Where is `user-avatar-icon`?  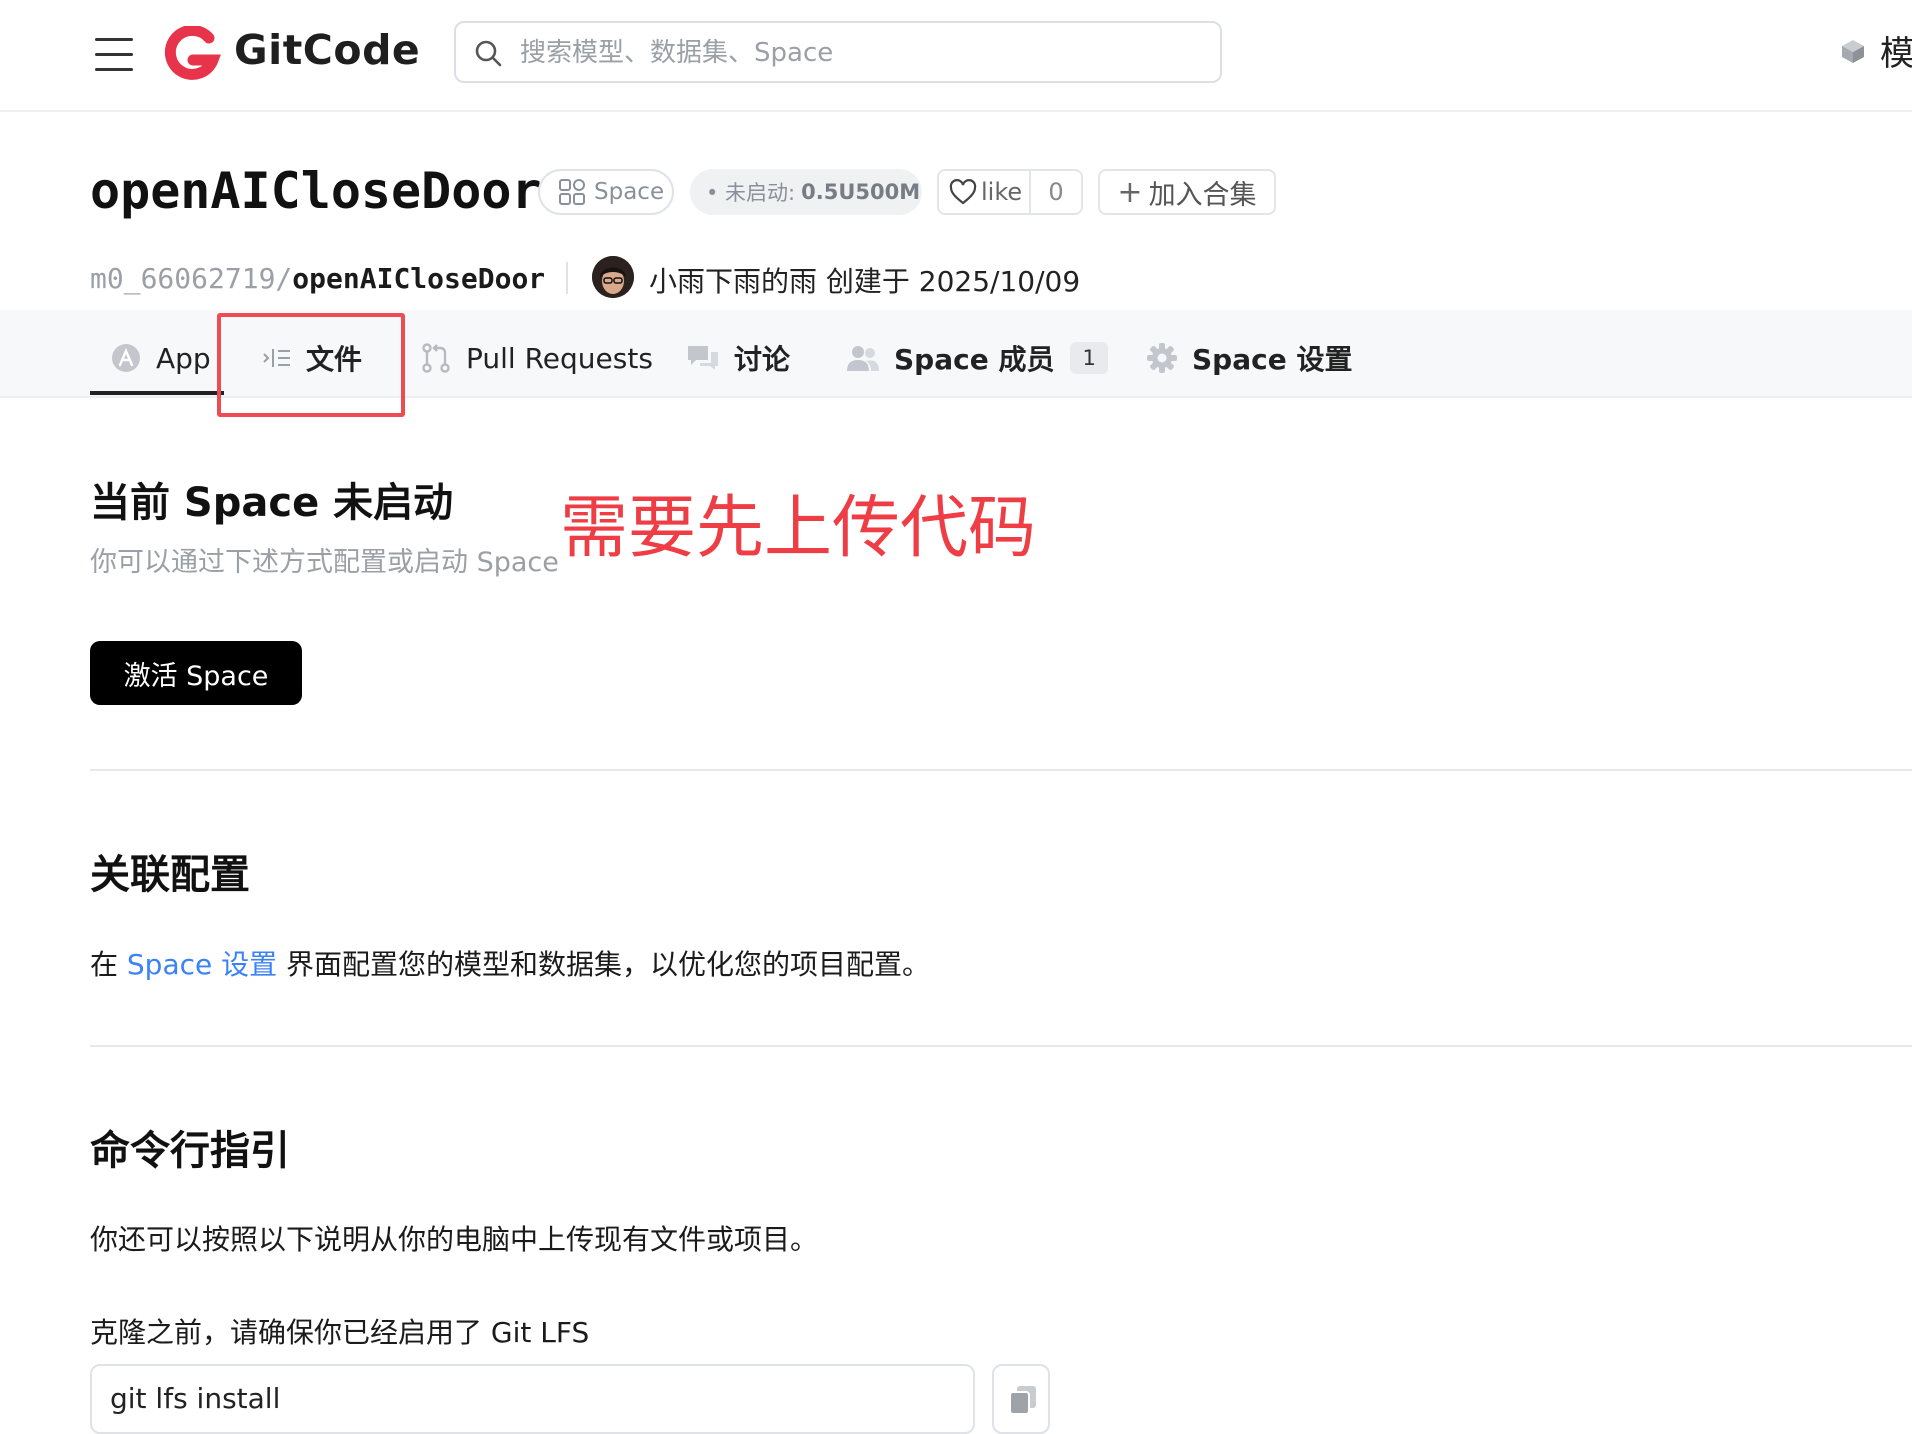
user-avatar-icon is located at coordinates (613, 277).